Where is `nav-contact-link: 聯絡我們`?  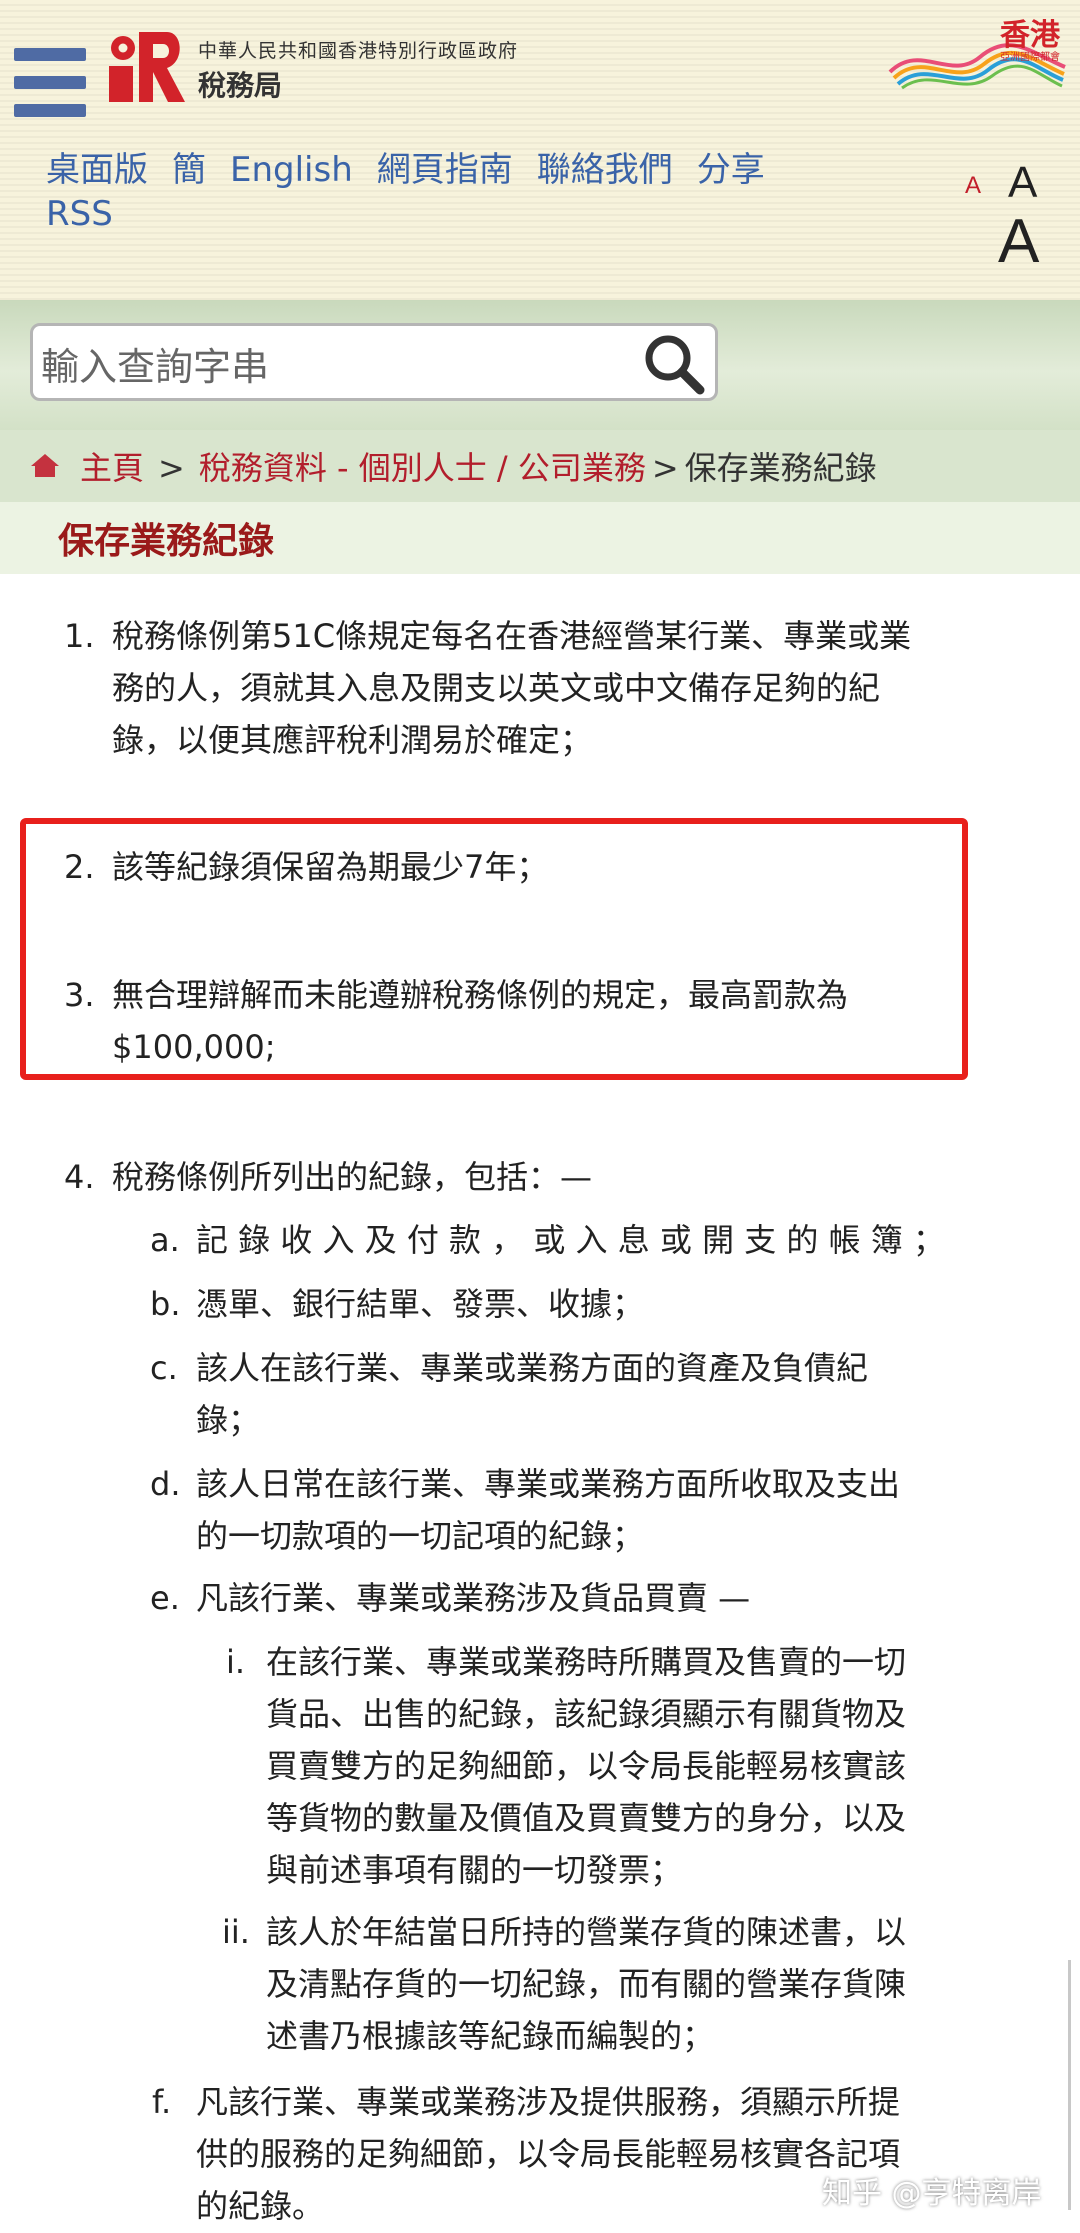
nav-contact-link: 聯絡我們 is located at coordinates (605, 170).